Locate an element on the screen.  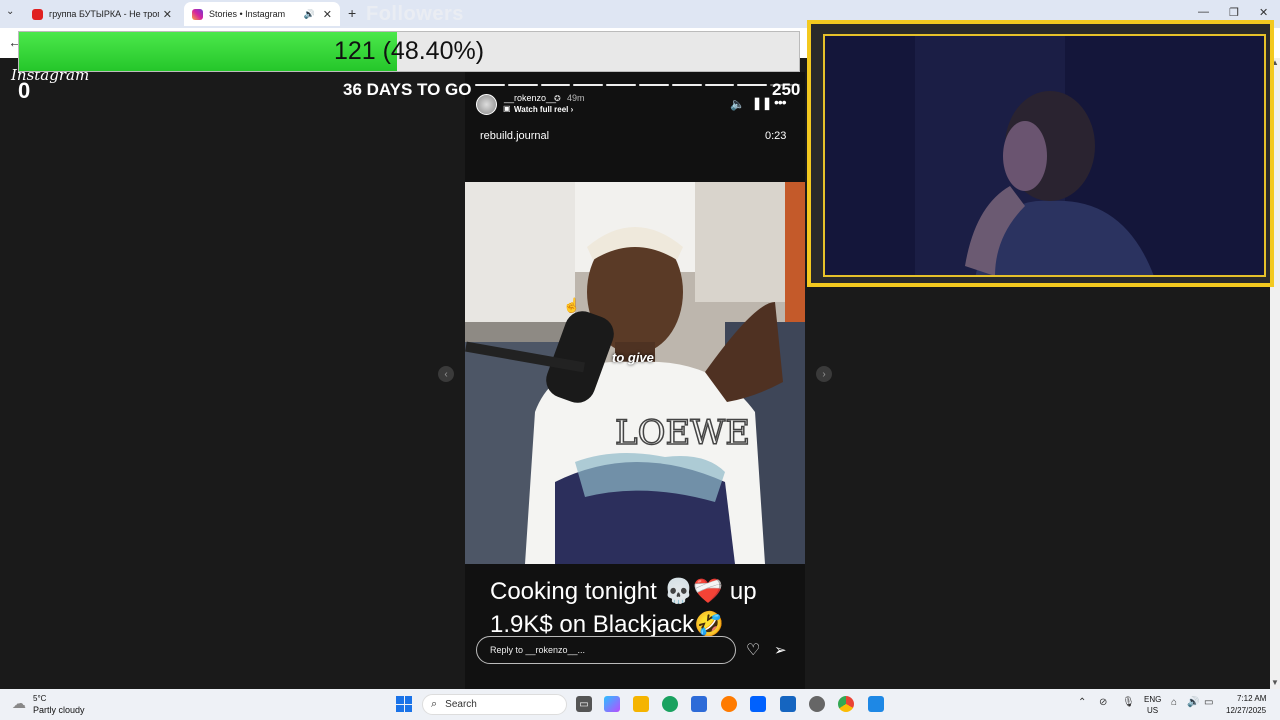
webcam-feed is located at coordinates (1044, 155).